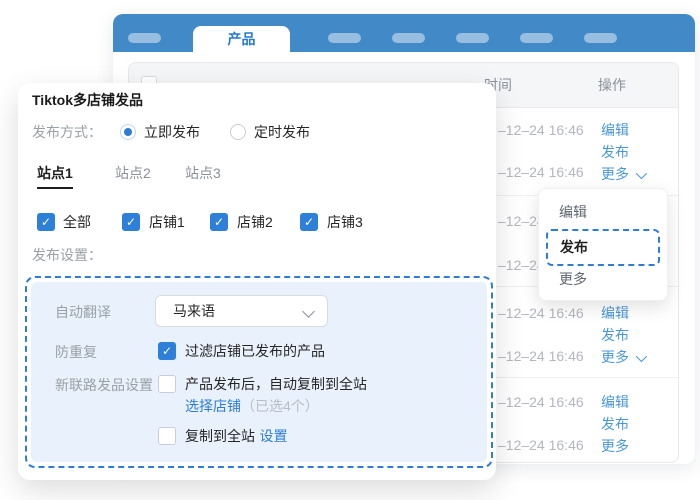 This screenshot has height=500, width=700. Describe the element at coordinates (220, 436) in the screenshot. I see `checkbox-copy-all-sites-label: 复制到全站` at that location.